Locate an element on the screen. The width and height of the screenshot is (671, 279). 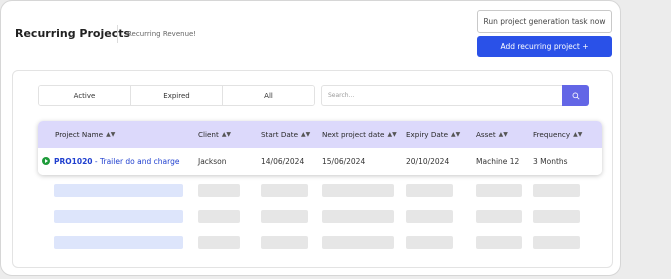
run-generation-button: Run project generation task now is located at coordinates (544, 21).